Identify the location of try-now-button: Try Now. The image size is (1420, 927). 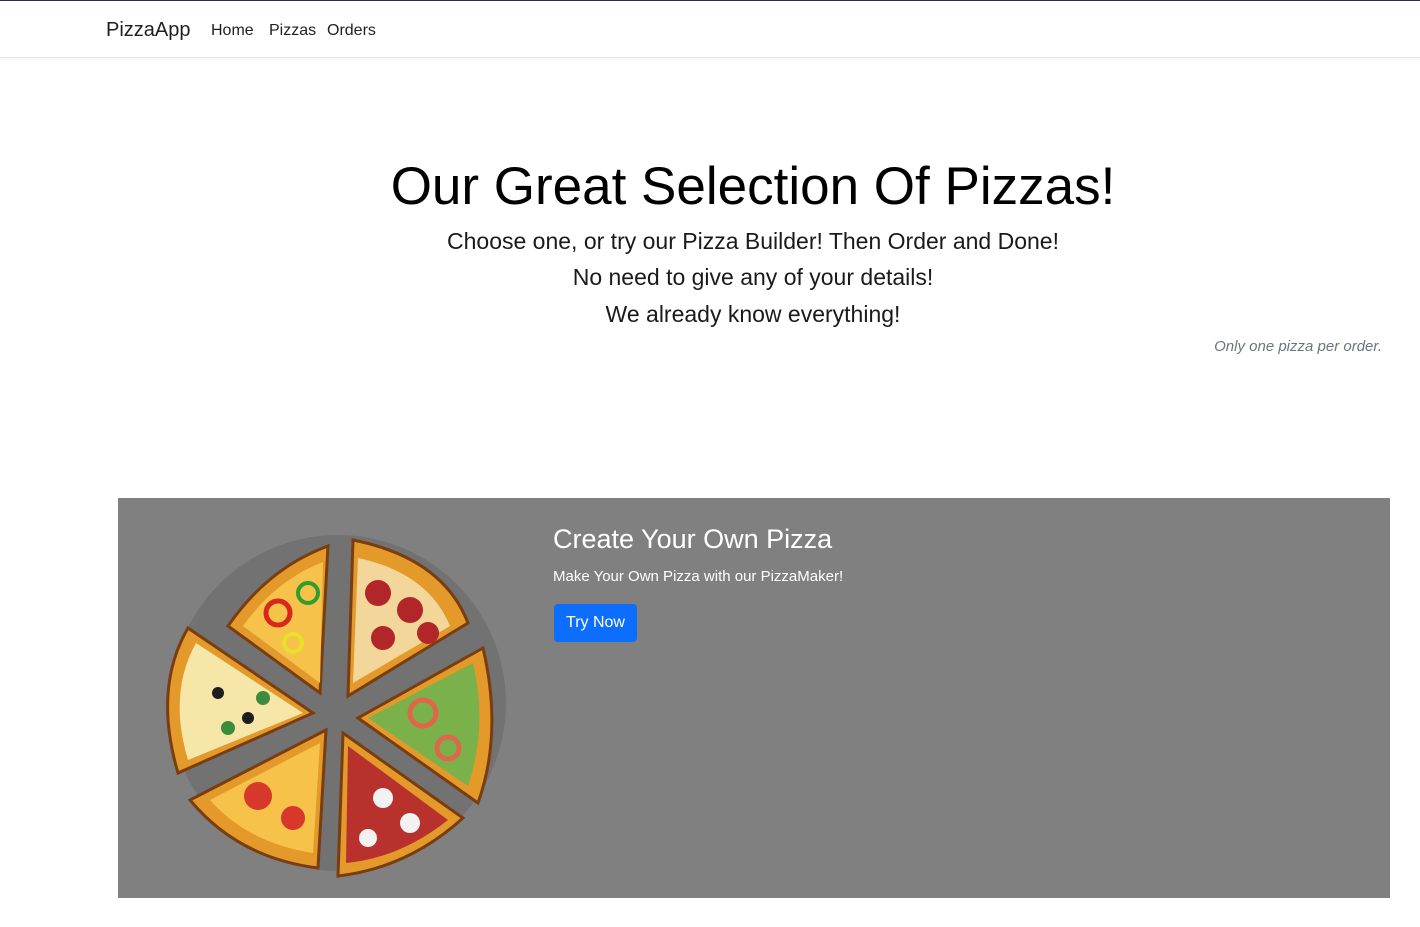
(595, 623).